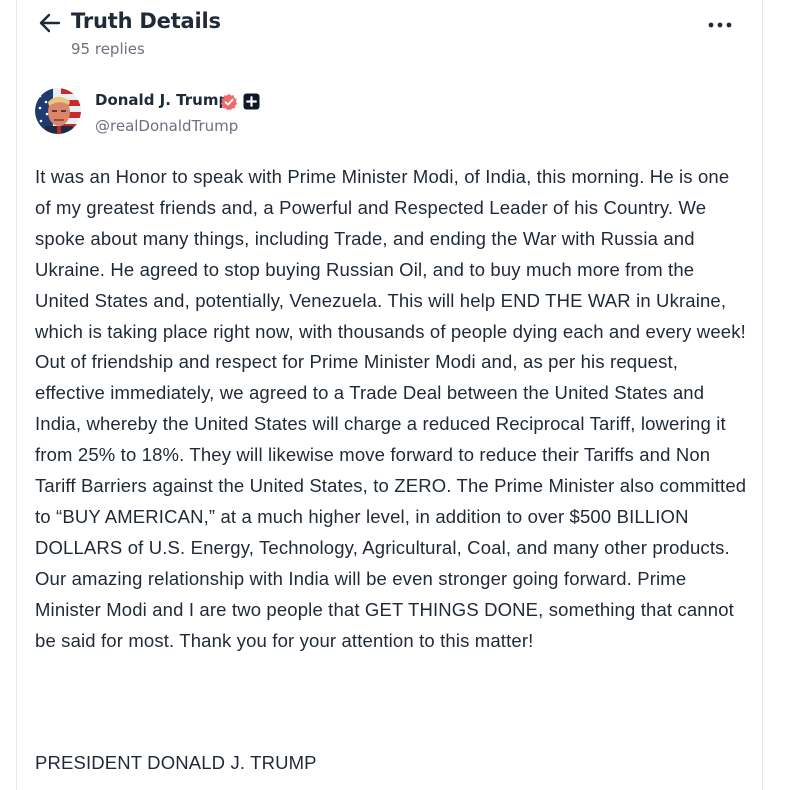  What do you see at coordinates (229, 102) in the screenshot?
I see `verified-badge-icon` at bounding box center [229, 102].